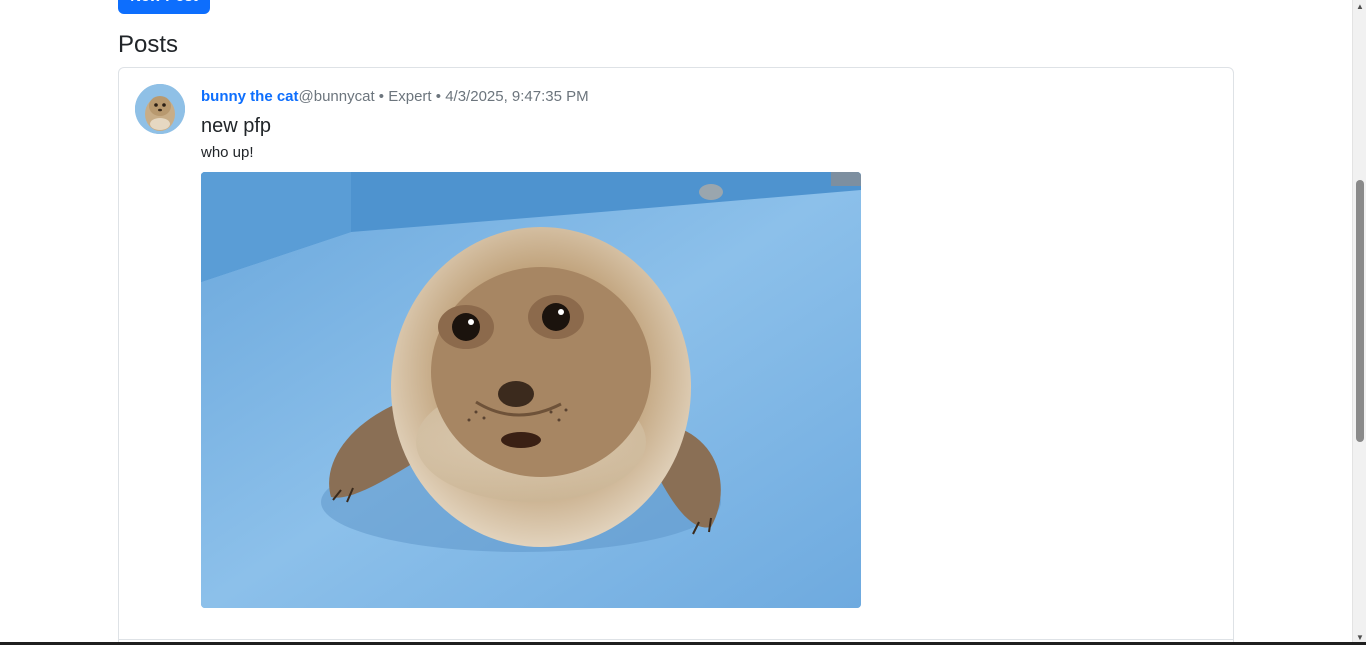 Image resolution: width=1366 pixels, height=645 pixels. Describe the element at coordinates (236, 126) in the screenshot. I see `post-title: new pfp` at that location.